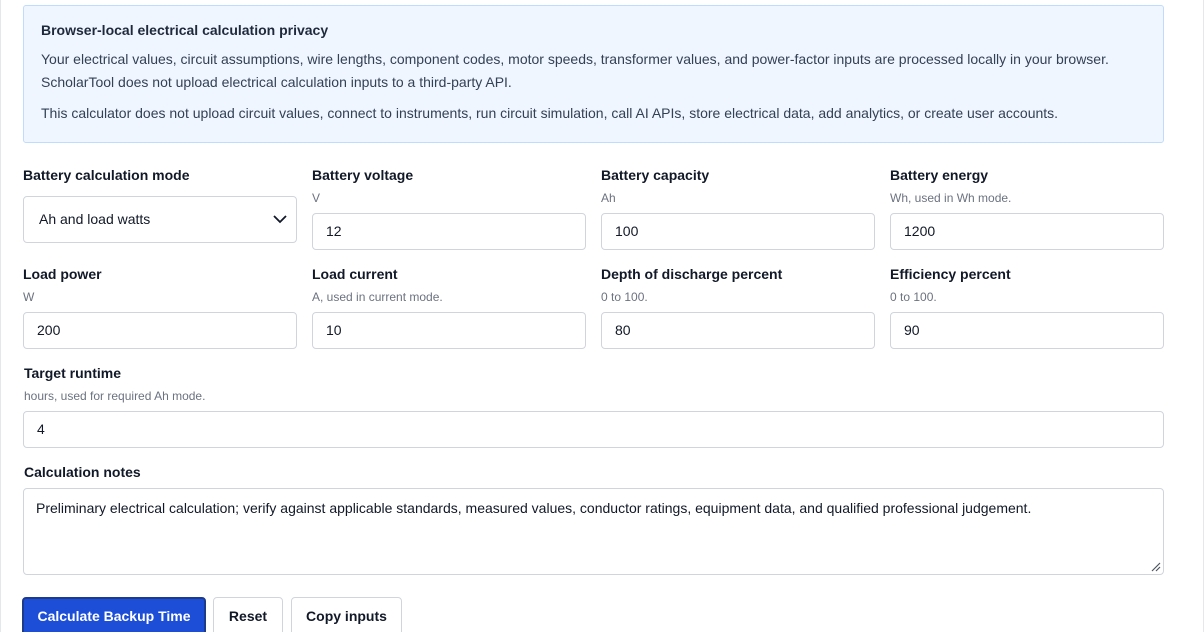 This screenshot has width=1204, height=632. I want to click on capacity-hint: Ah, so click(608, 198).